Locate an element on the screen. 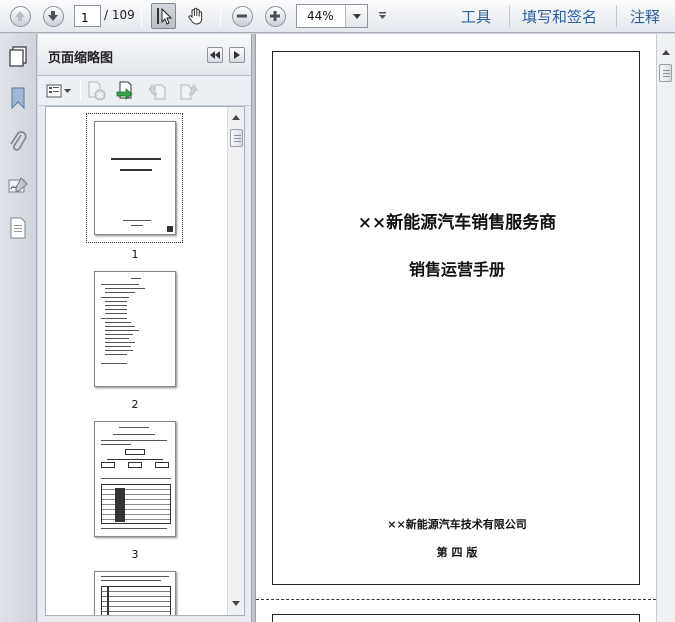  document-scrollbar is located at coordinates (665, 328).